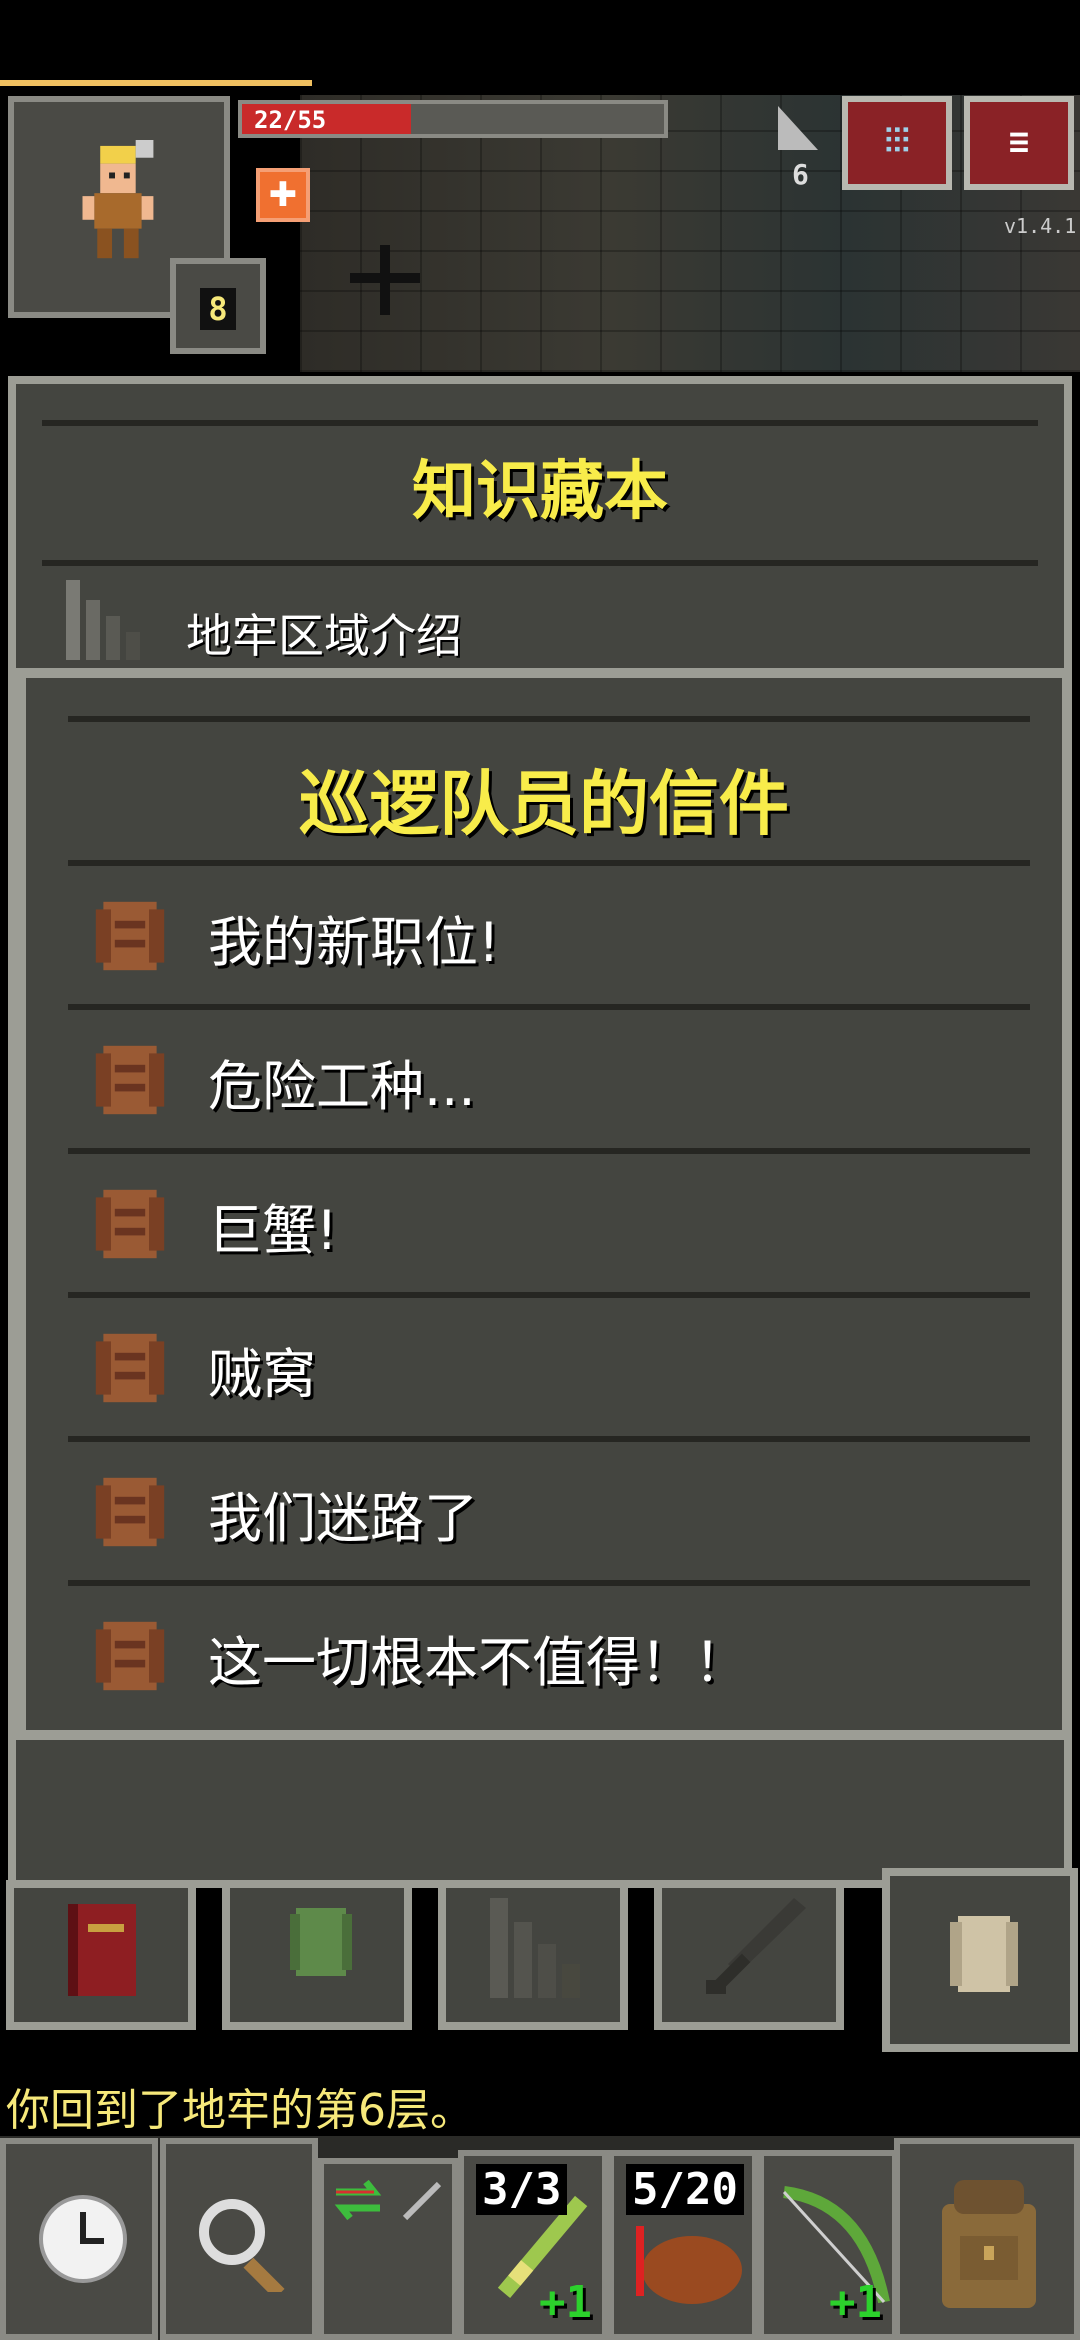  What do you see at coordinates (118, 199) in the screenshot?
I see `hero-avatar-icon` at bounding box center [118, 199].